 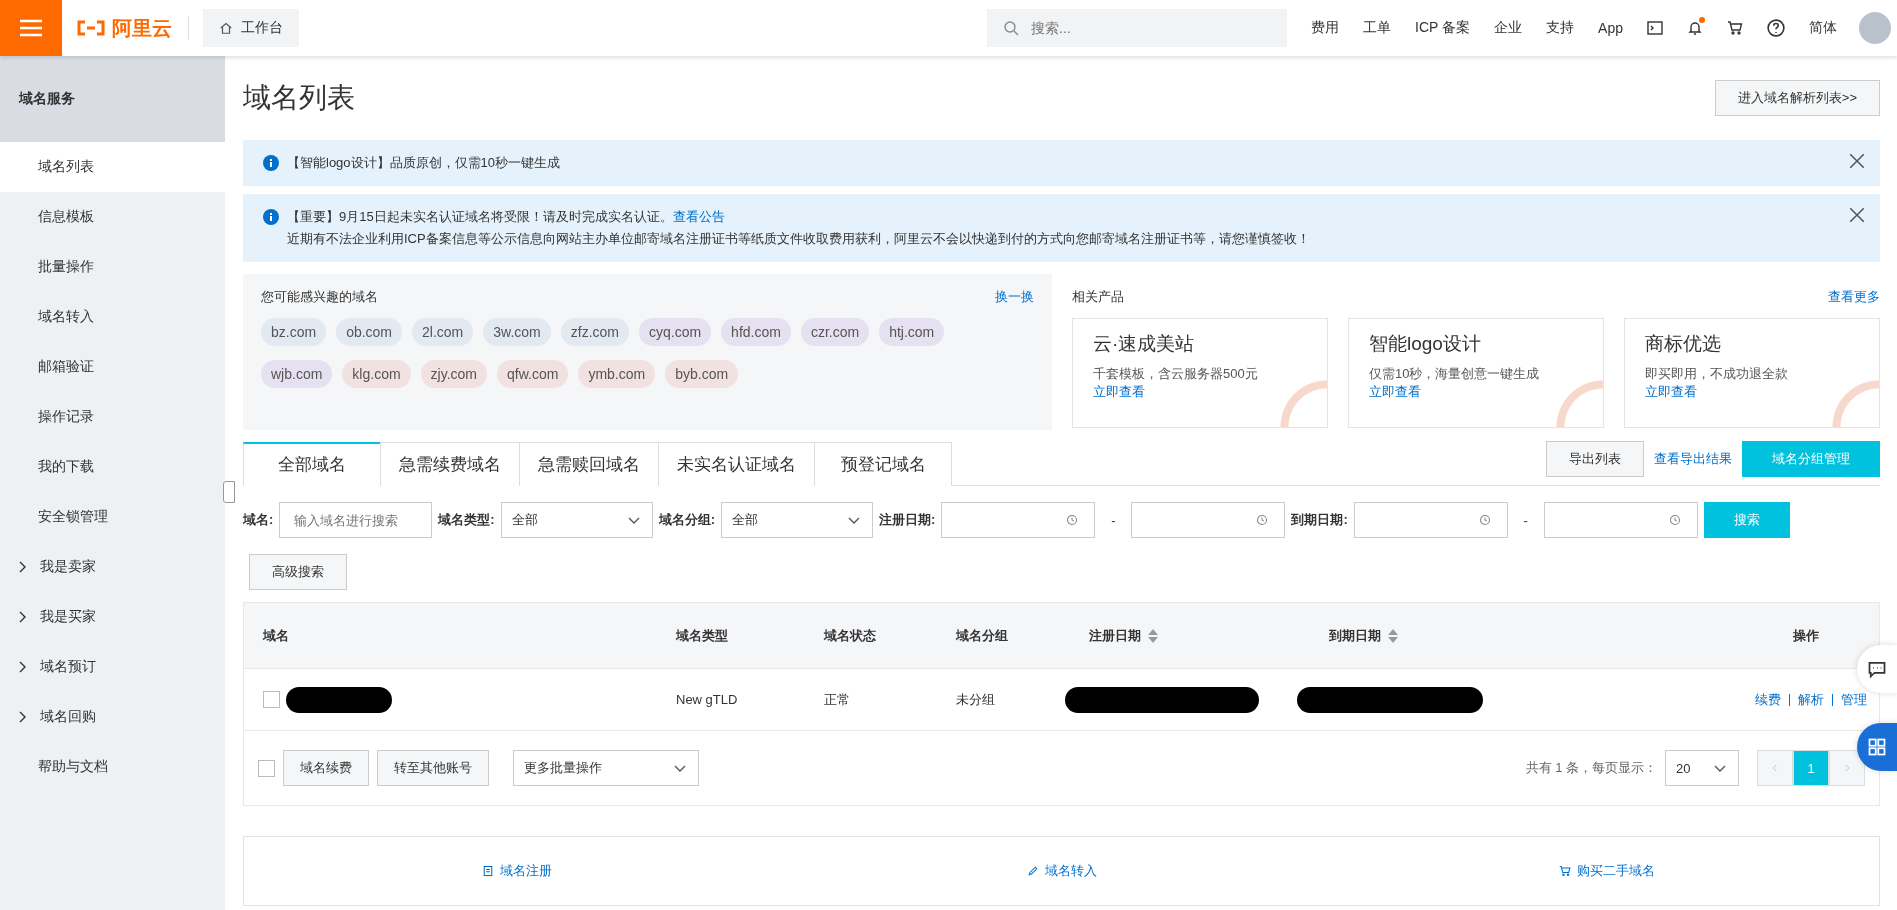 I want to click on shortcut-link: 域名转入, so click(x=1061, y=871).